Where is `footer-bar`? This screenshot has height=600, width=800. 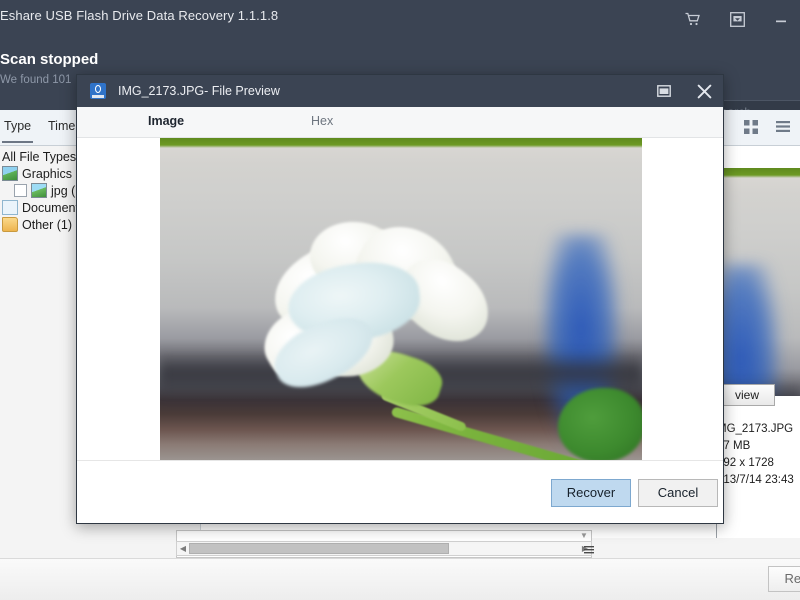
footer-bar is located at coordinates (400, 579).